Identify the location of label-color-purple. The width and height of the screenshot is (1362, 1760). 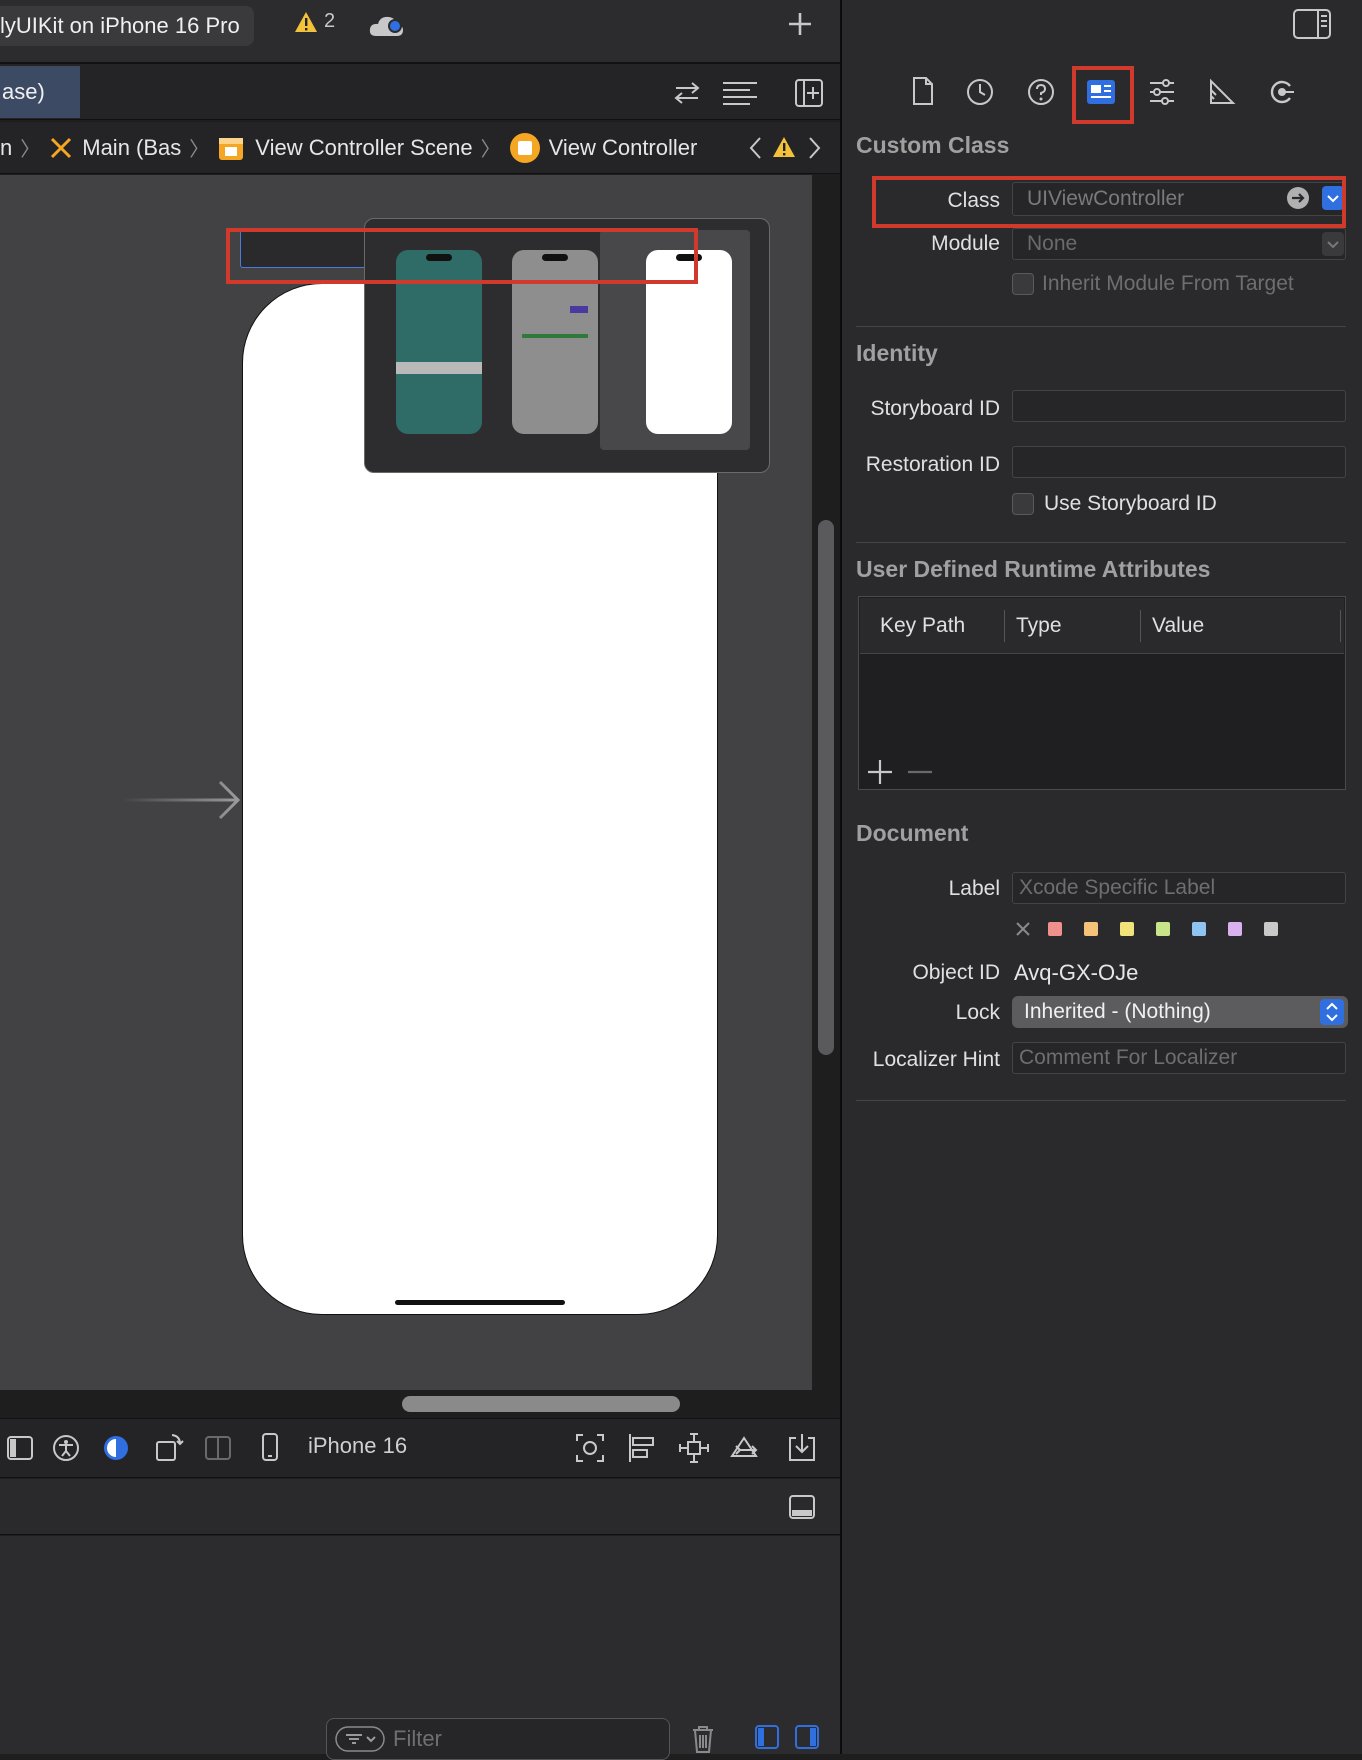
(1235, 929).